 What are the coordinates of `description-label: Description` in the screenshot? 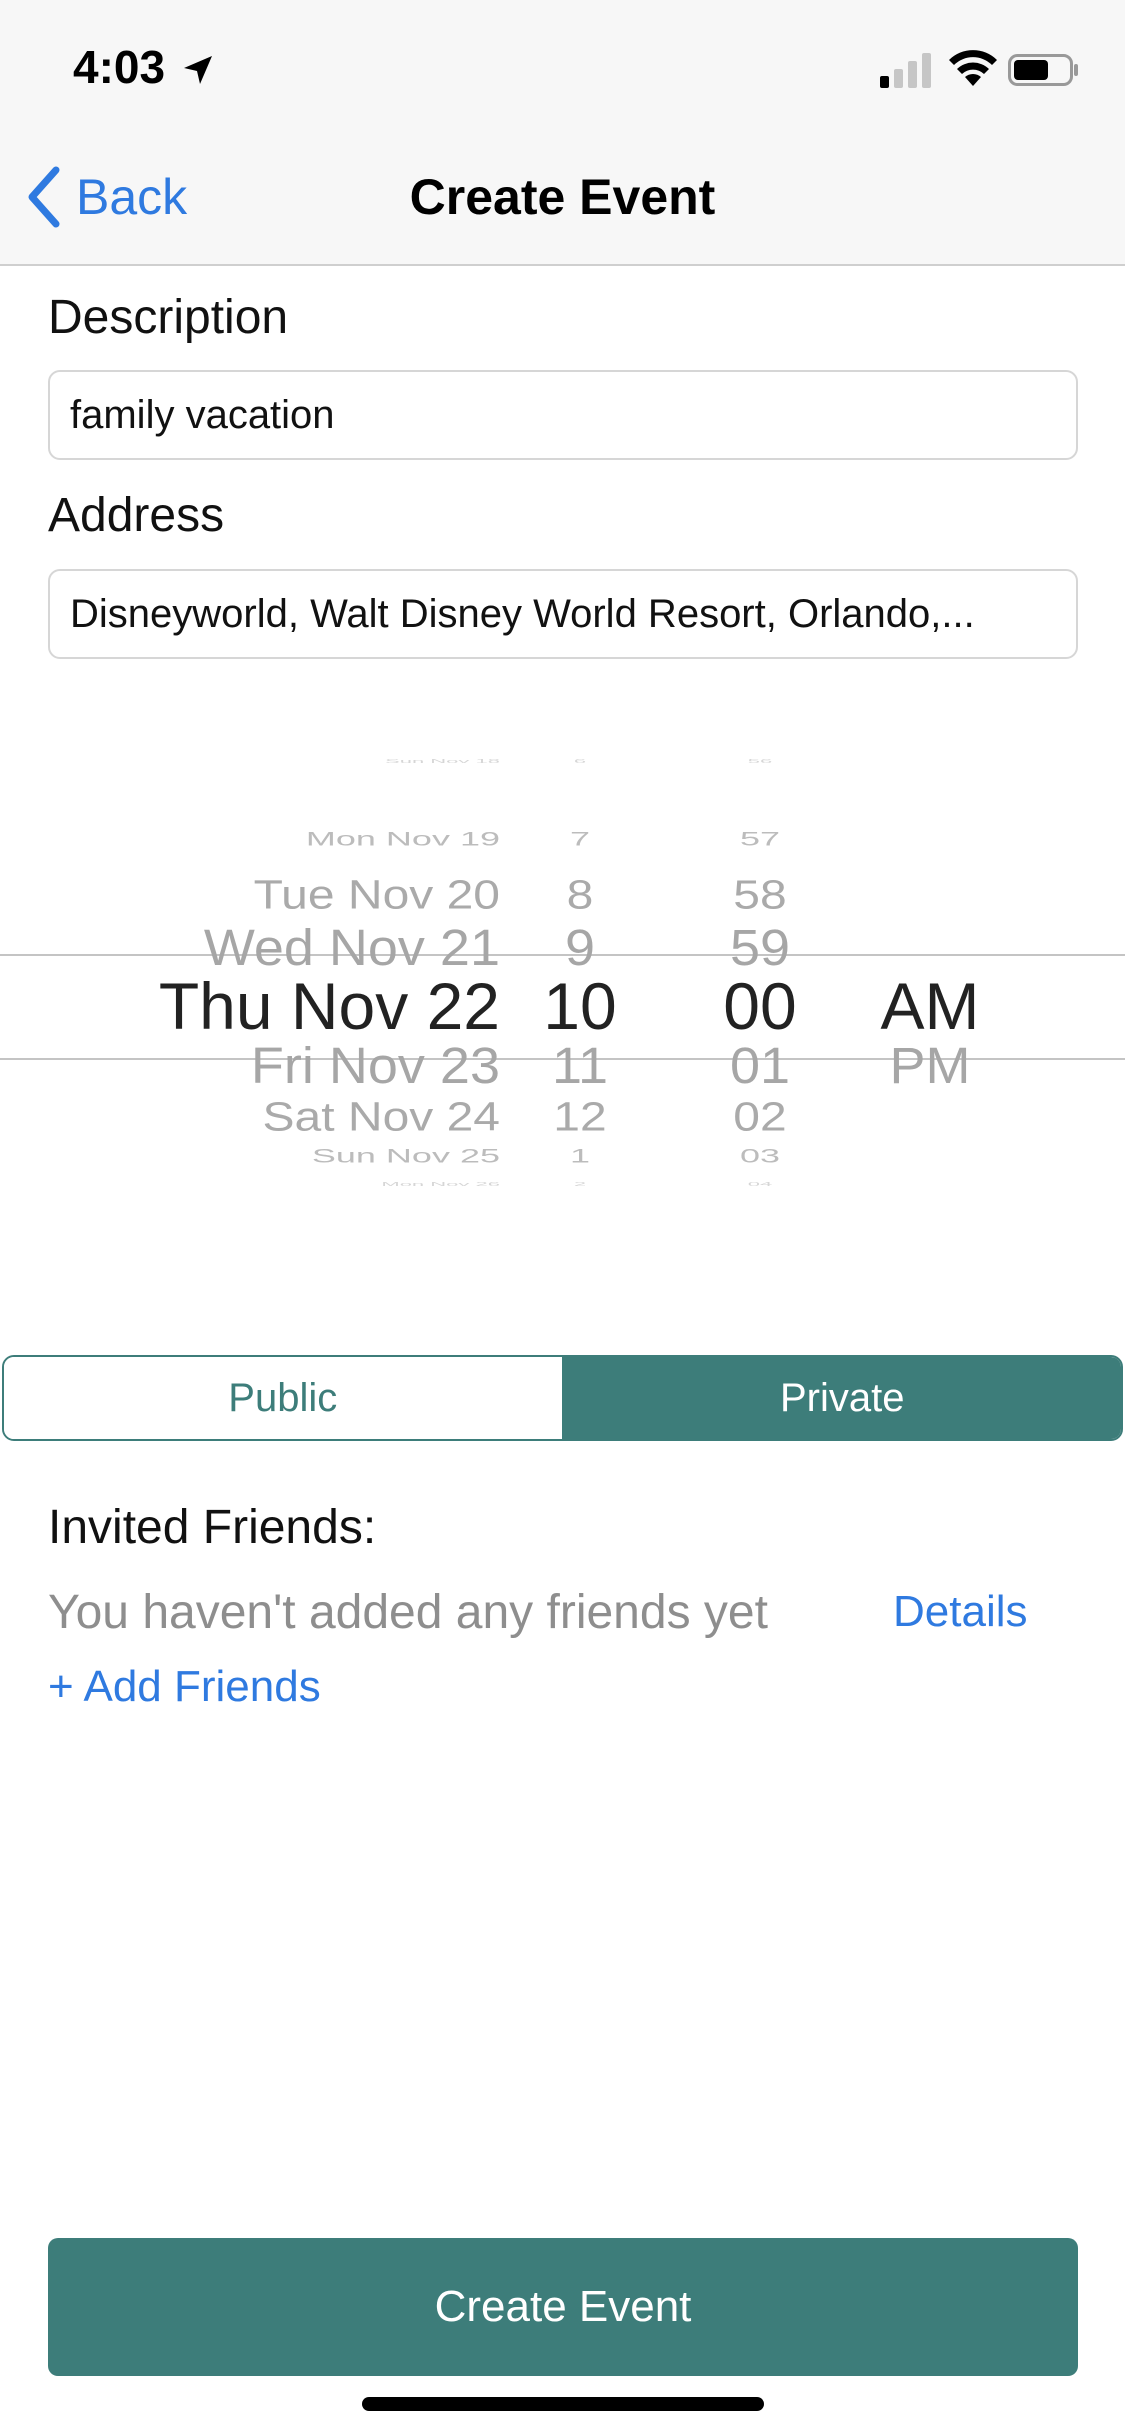 It's located at (168, 317).